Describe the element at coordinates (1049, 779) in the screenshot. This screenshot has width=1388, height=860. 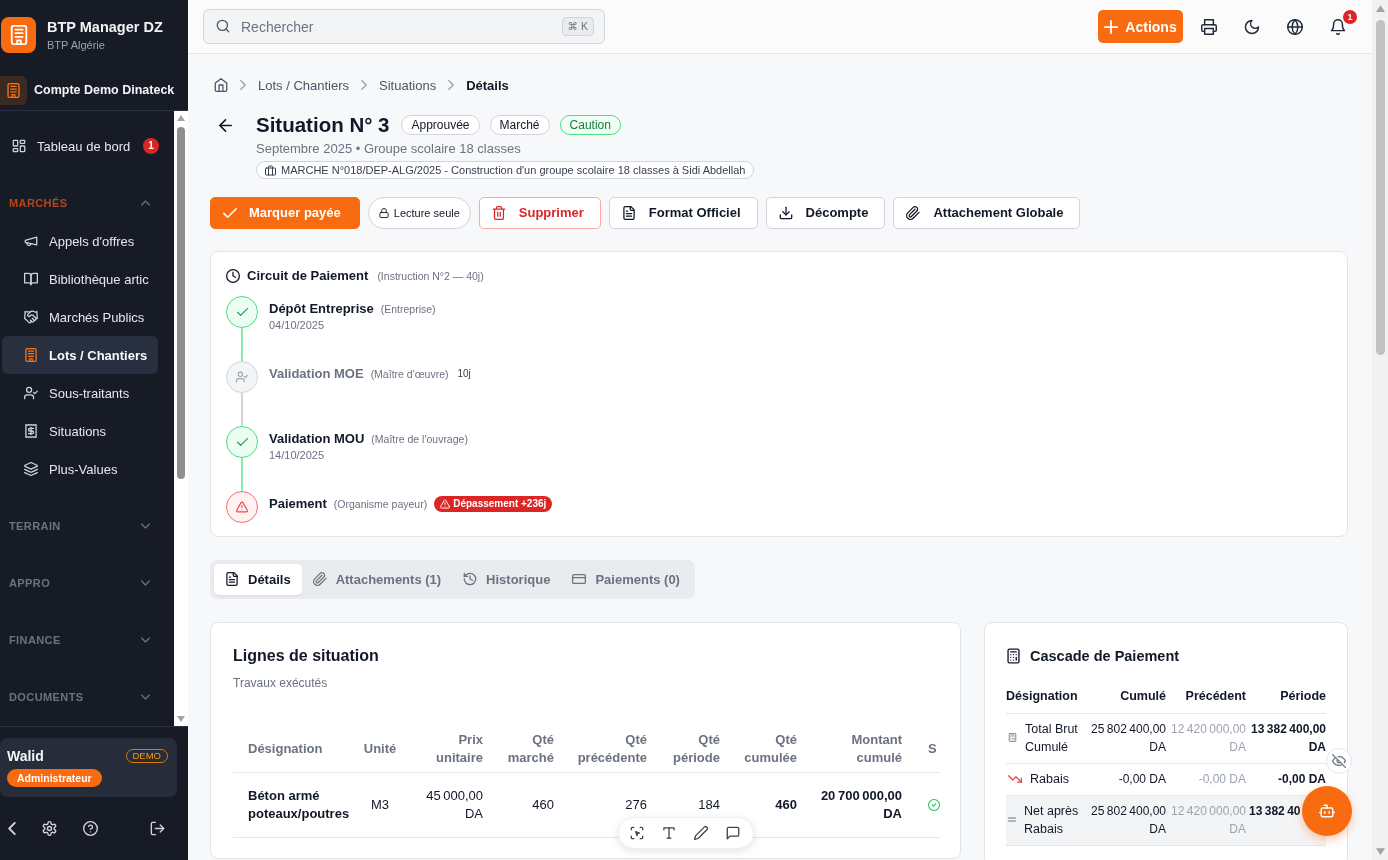
I see `row-label: Rabais` at that location.